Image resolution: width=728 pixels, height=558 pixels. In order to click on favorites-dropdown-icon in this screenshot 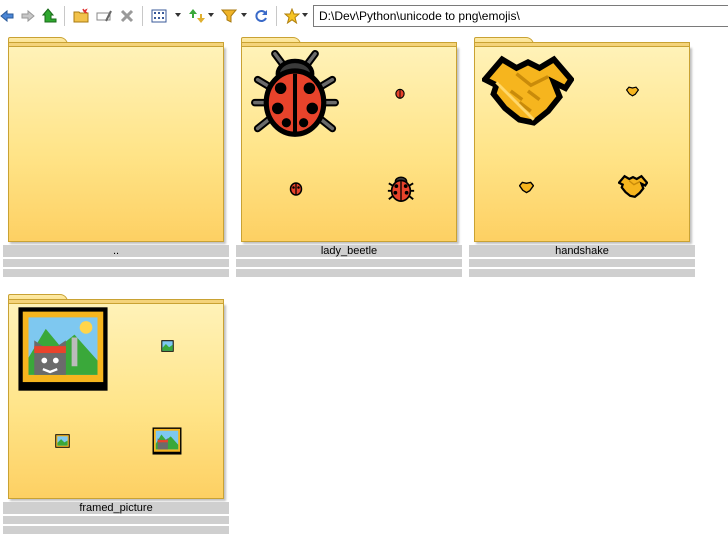, I will do `click(305, 15)`.